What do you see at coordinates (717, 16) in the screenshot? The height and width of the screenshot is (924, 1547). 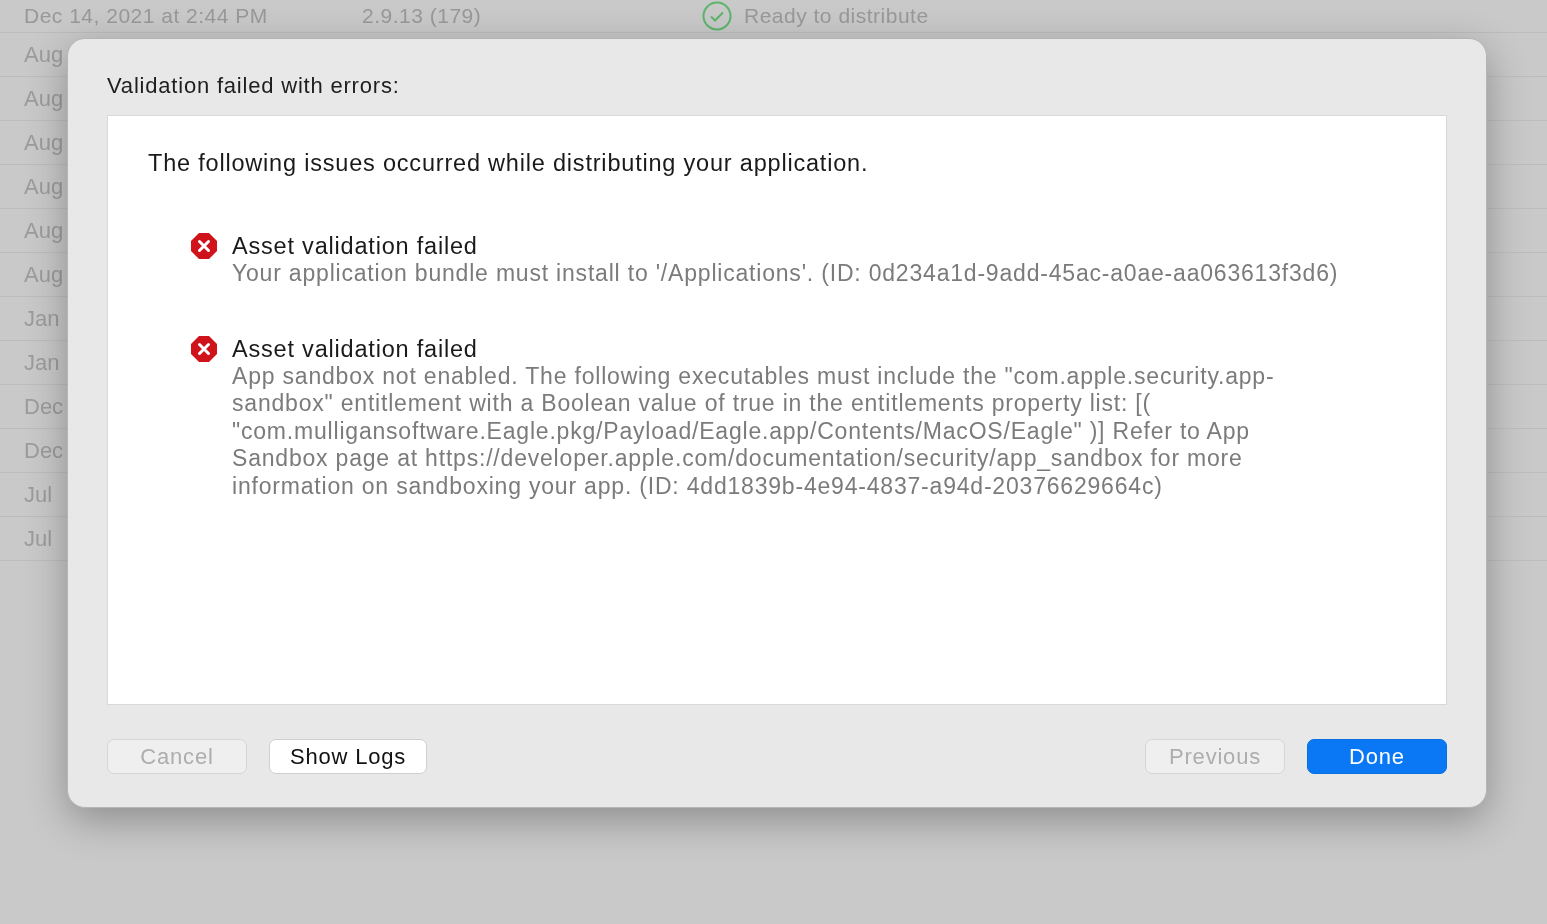 I see `checkmark-circle-icon` at bounding box center [717, 16].